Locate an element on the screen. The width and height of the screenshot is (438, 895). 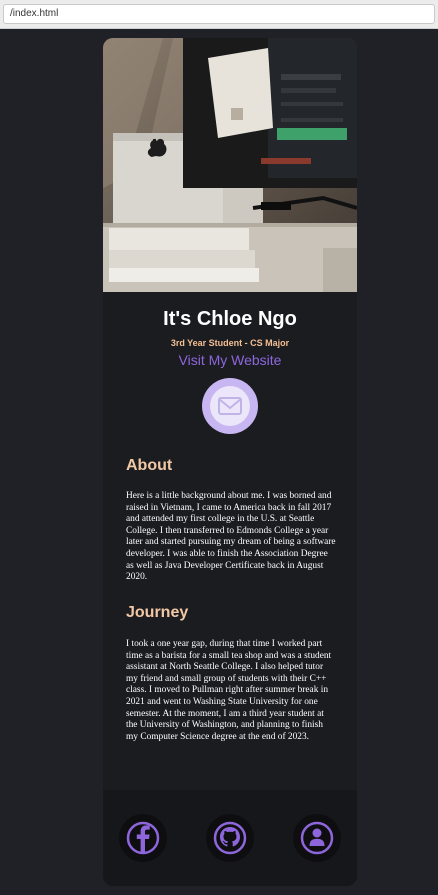
about-heading: About is located at coordinates (149, 465).